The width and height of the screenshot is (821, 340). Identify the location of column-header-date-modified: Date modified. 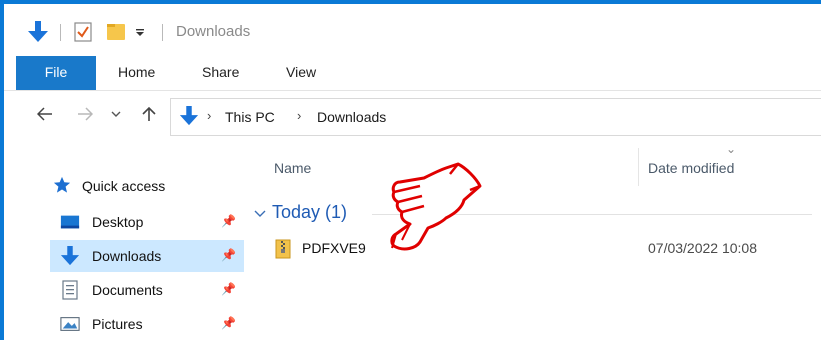
(691, 168).